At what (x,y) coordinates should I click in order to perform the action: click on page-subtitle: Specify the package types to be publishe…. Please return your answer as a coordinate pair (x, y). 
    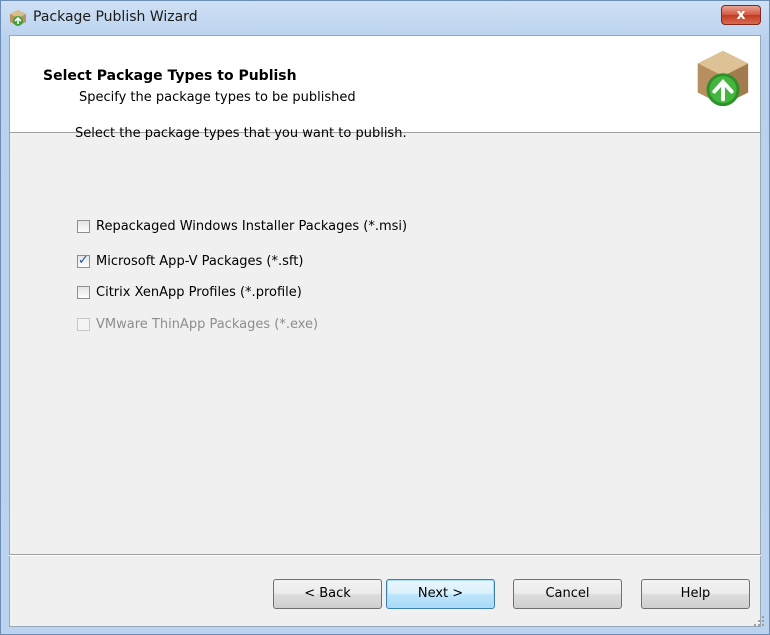
    Looking at the image, I should click on (217, 97).